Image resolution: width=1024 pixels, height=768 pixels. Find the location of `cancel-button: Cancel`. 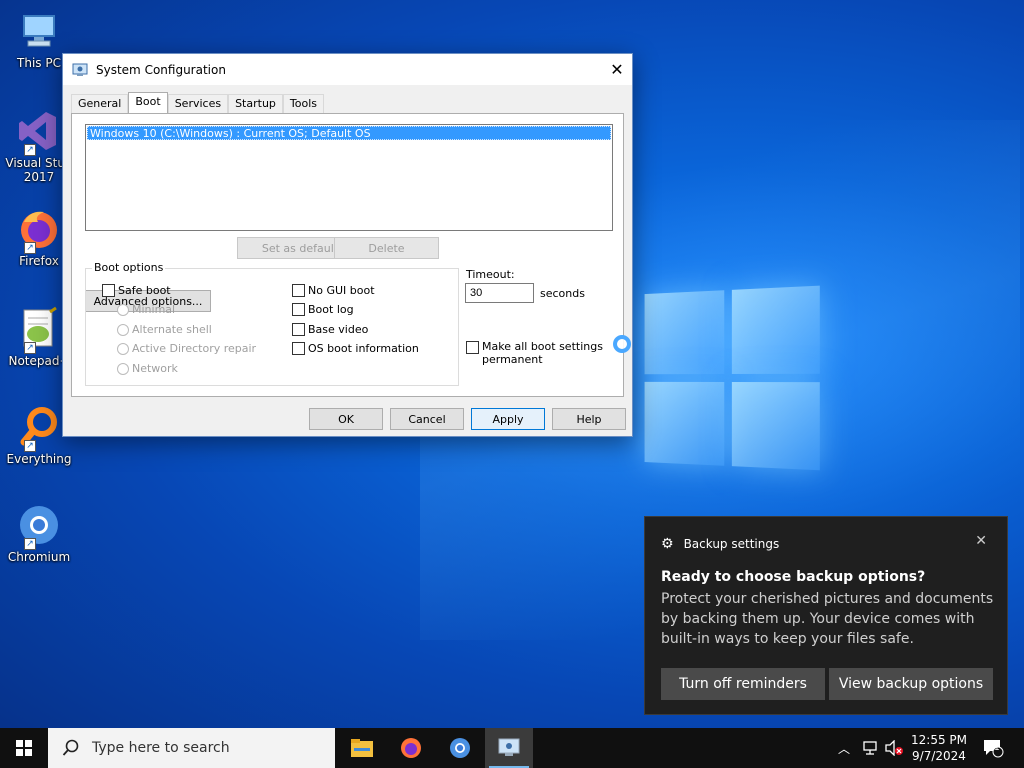

cancel-button: Cancel is located at coordinates (427, 419).